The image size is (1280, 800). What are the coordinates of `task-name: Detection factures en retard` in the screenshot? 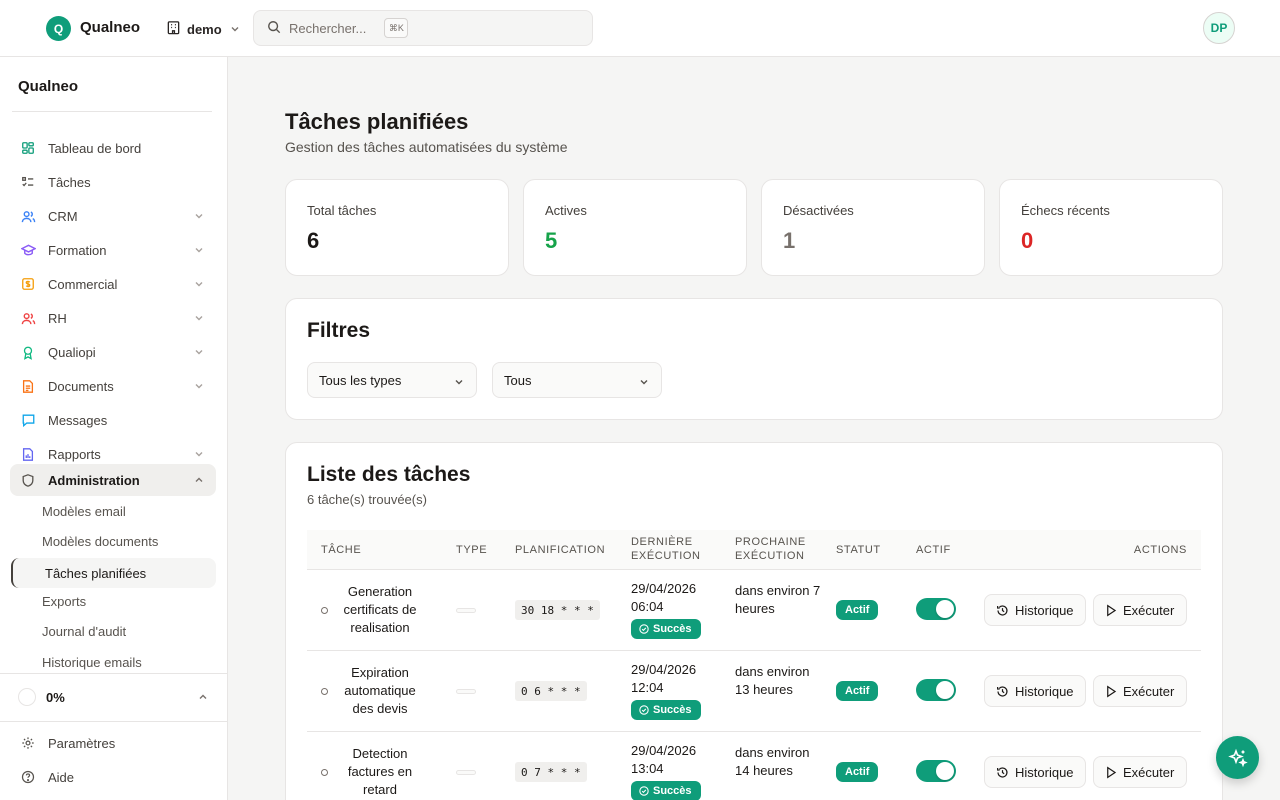 It's located at (380, 771).